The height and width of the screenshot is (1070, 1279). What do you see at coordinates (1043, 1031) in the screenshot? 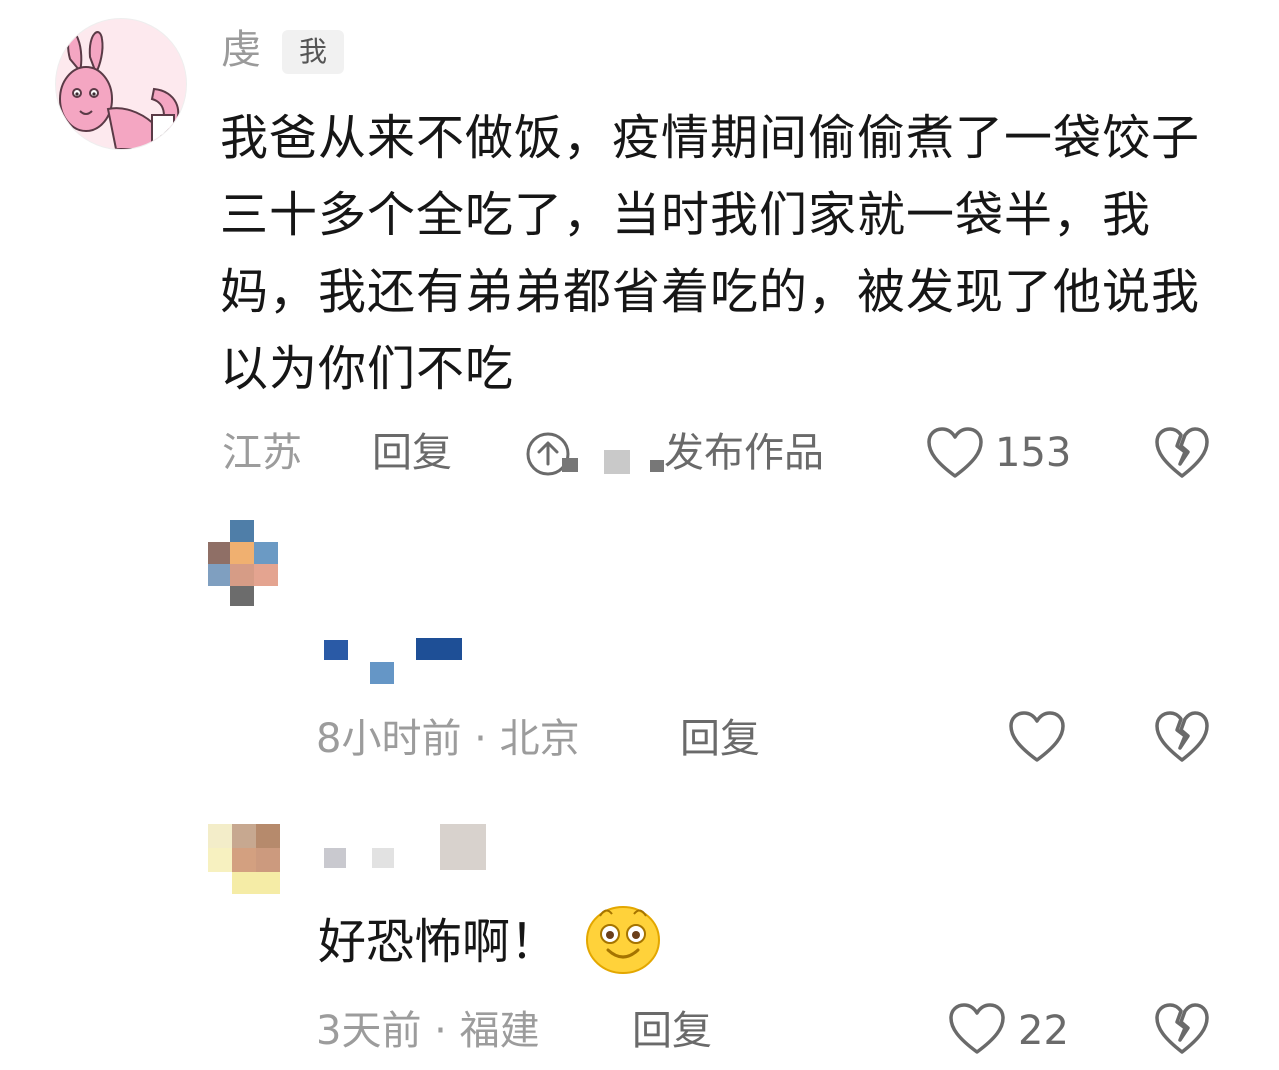
I see `like-count: 22` at bounding box center [1043, 1031].